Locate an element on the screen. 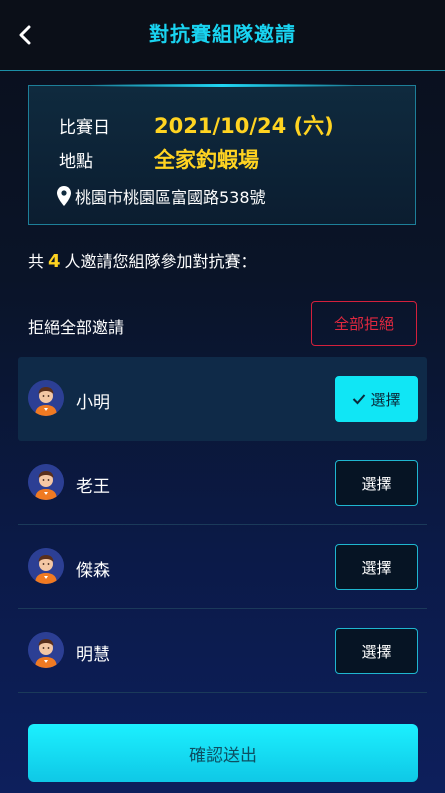 The width and height of the screenshot is (445, 793). invite-summary: 共 4 人邀請您組隊參加對抗賽： is located at coordinates (142, 260).